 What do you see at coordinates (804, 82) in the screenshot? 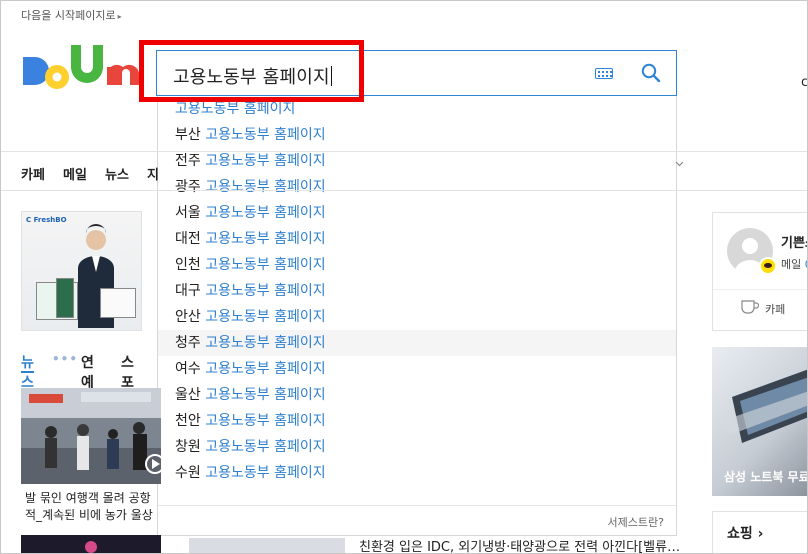
I see `clipped-text: c` at bounding box center [804, 82].